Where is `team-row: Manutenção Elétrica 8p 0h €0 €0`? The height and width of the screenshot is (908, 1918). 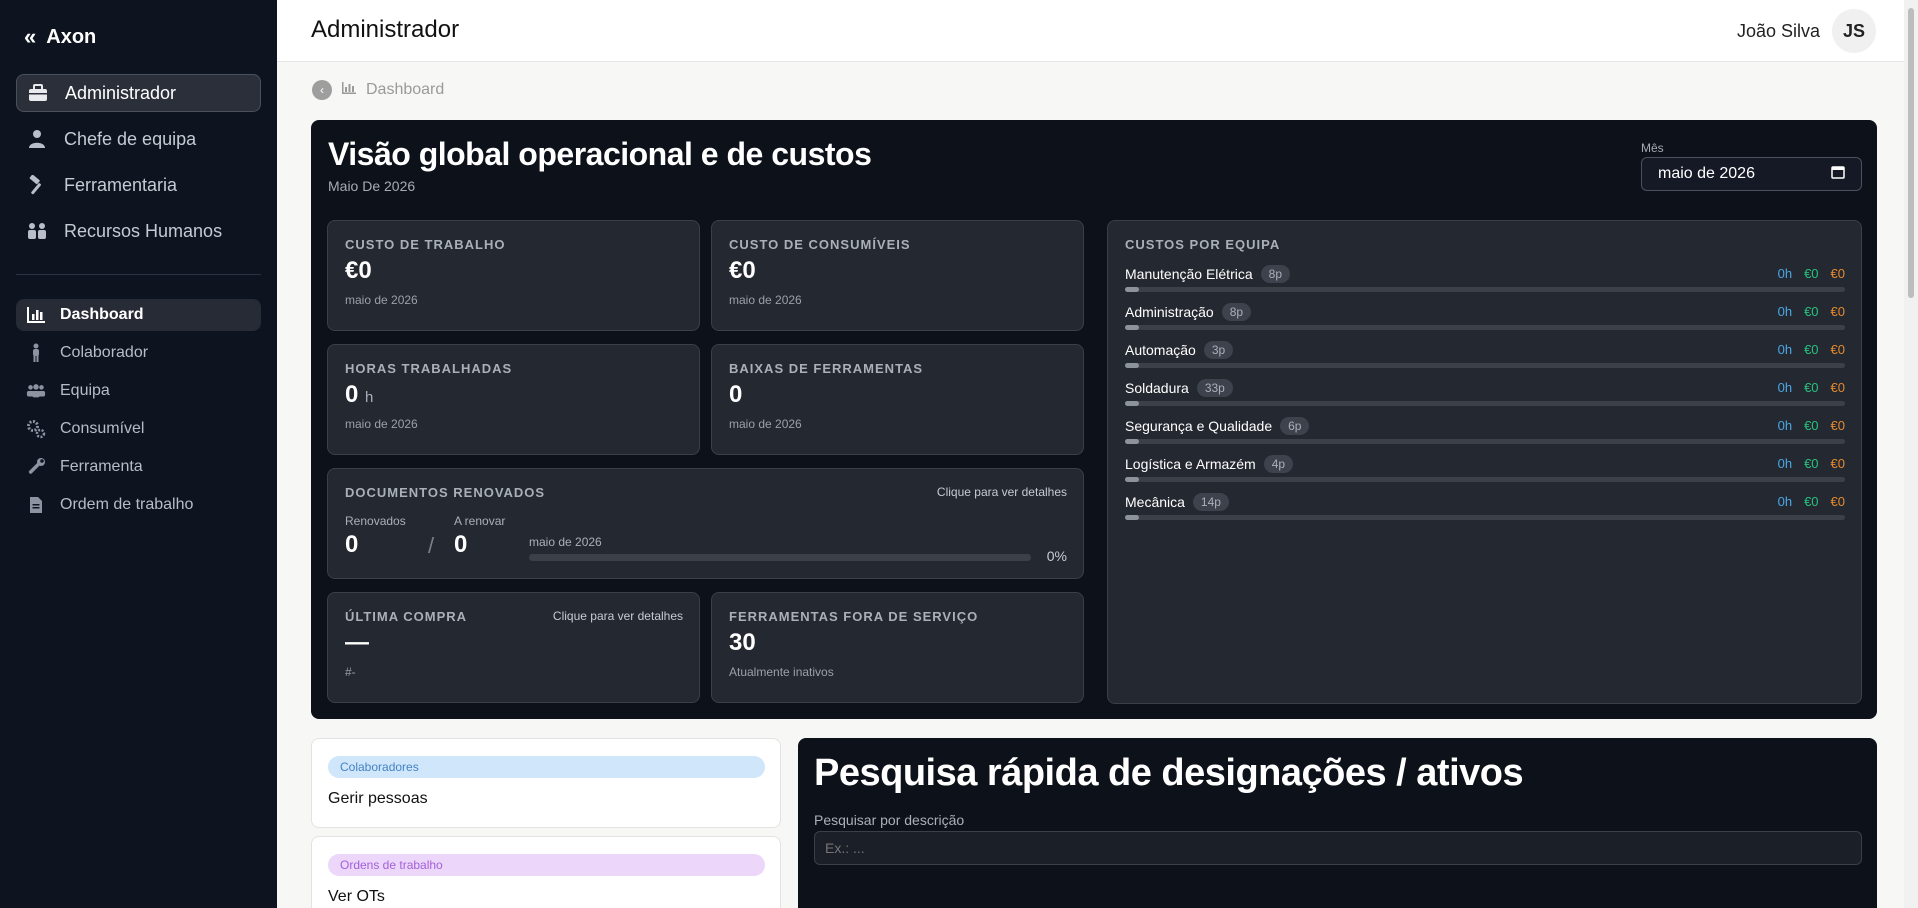 team-row: Manutenção Elétrica 8p 0h €0 €0 is located at coordinates (1485, 280).